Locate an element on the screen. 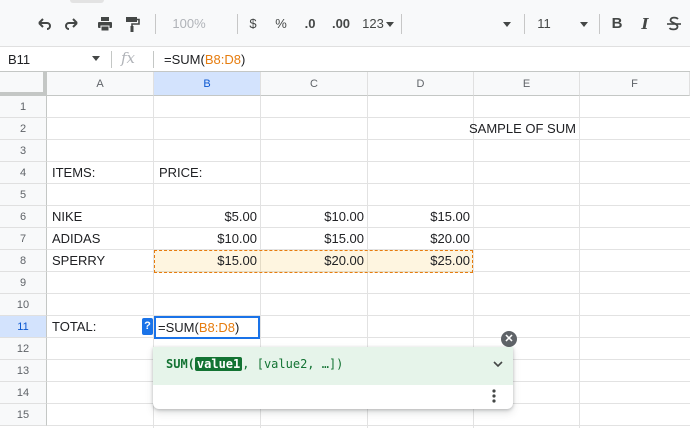 The width and height of the screenshot is (690, 428). formula-range-ref: B8:D8 is located at coordinates (222, 59).